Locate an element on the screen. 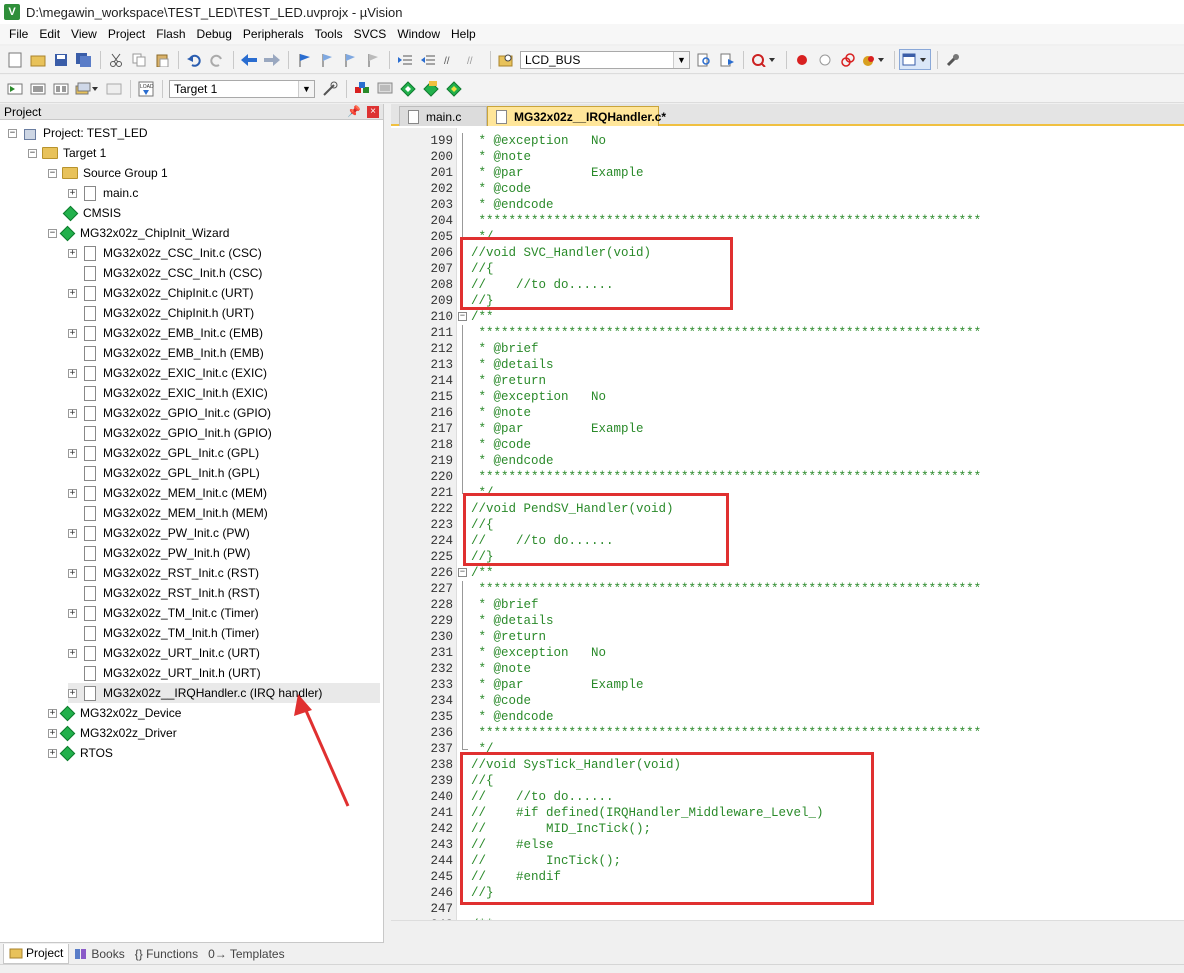 This screenshot has width=1184, height=973. horizontal-scrollbar is located at coordinates (787, 931).